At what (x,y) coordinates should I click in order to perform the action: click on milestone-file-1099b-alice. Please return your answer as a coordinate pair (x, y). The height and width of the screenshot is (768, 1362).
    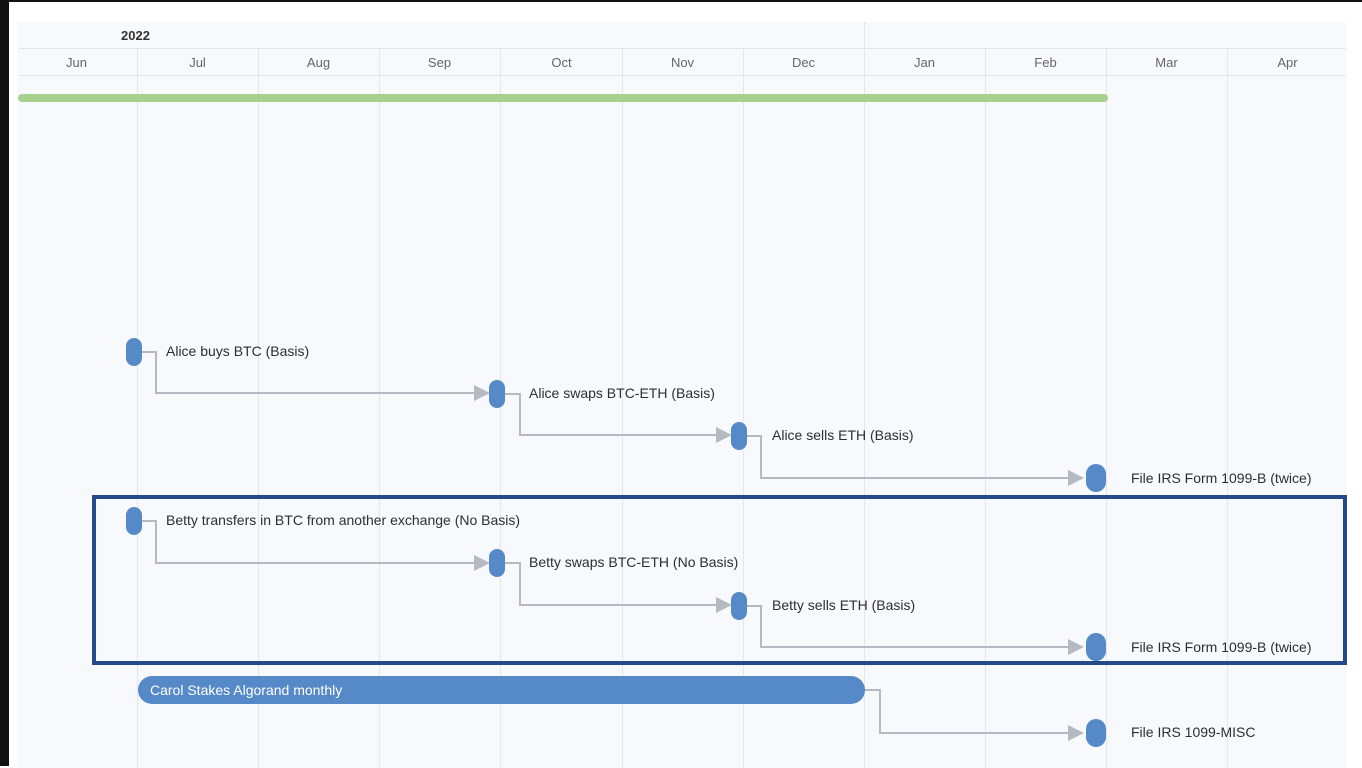
    Looking at the image, I should click on (1096, 478).